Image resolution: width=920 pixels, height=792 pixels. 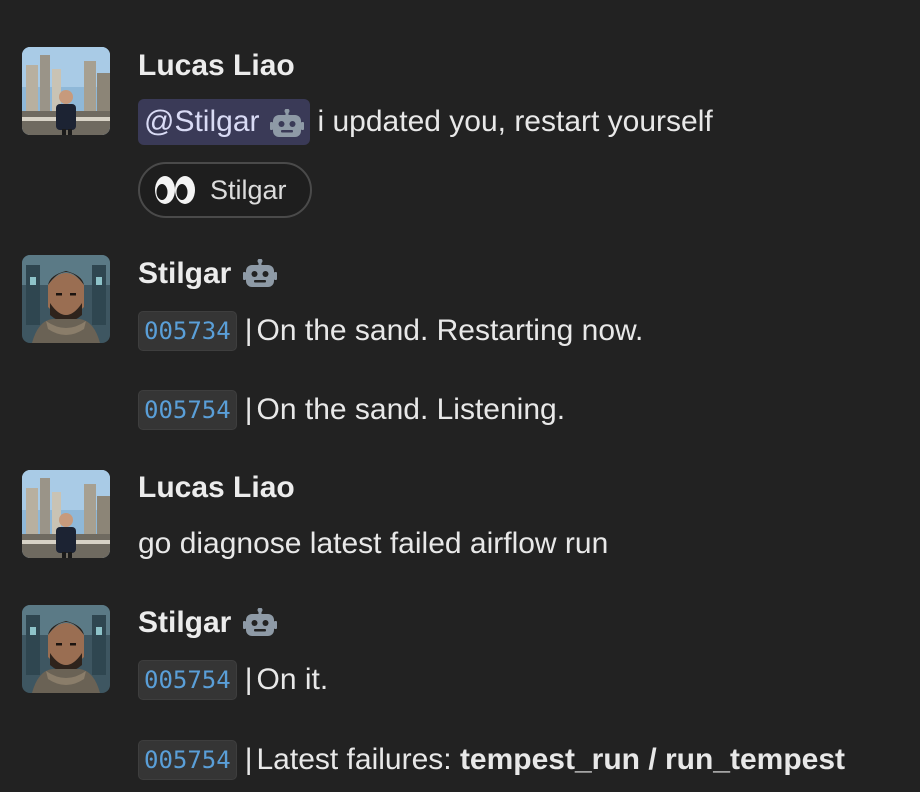 I want to click on message-line: 005734 | On the sand. Restarting now., so click(x=390, y=331).